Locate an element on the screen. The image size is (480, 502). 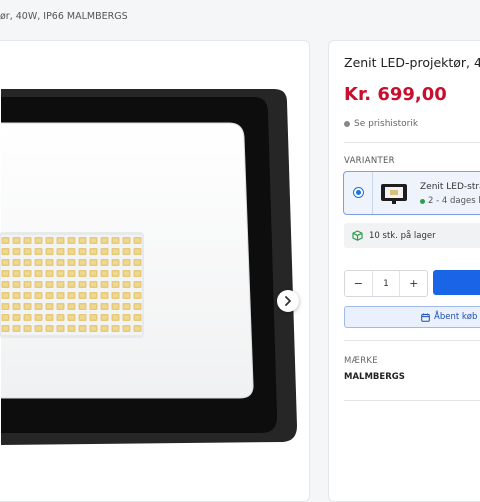
quantity-input: 1 is located at coordinates (386, 283).